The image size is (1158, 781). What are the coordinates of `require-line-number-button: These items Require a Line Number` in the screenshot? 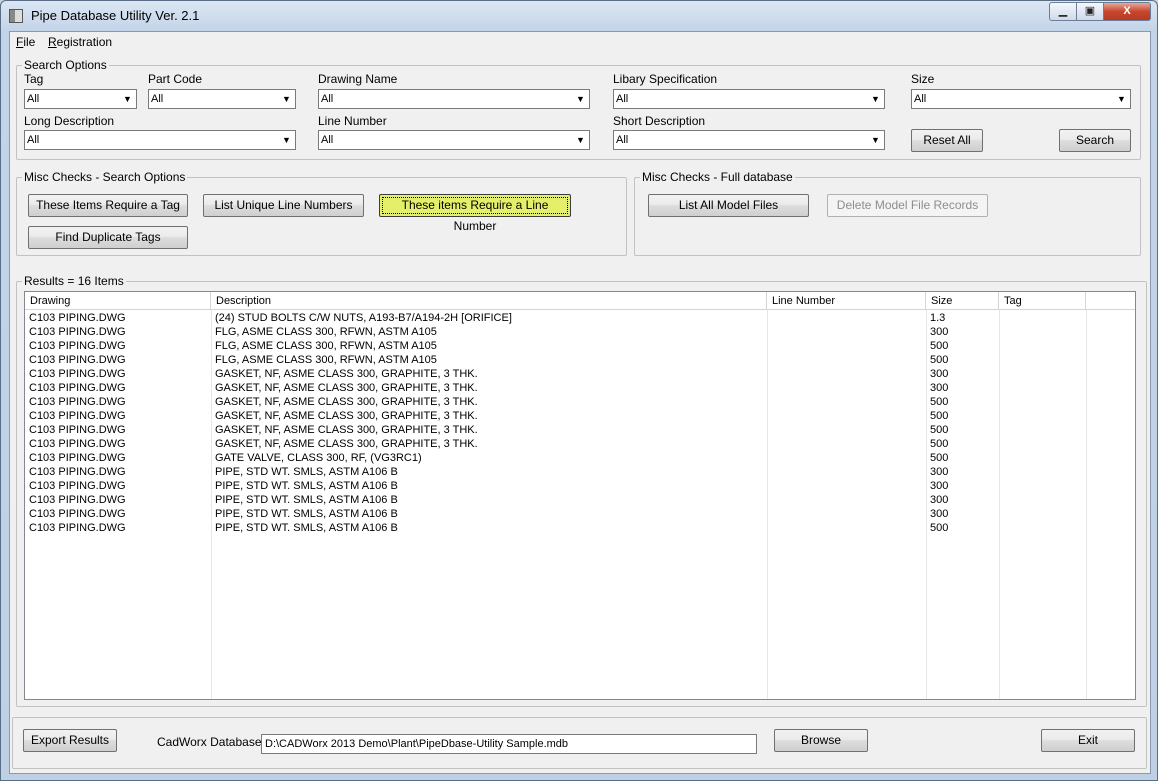 It's located at (475, 213).